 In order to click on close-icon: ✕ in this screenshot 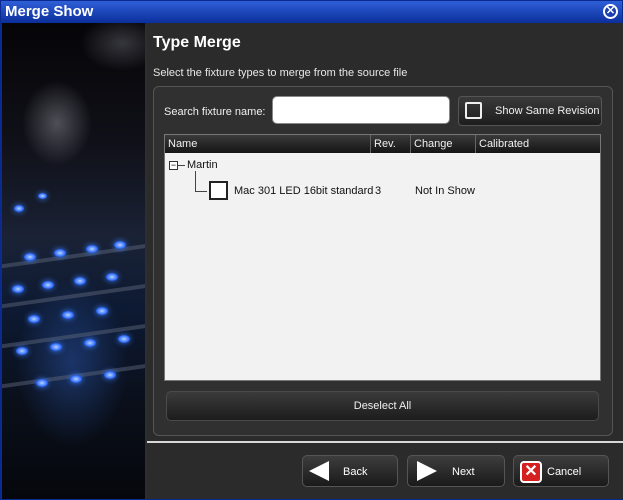, I will do `click(610, 11)`.